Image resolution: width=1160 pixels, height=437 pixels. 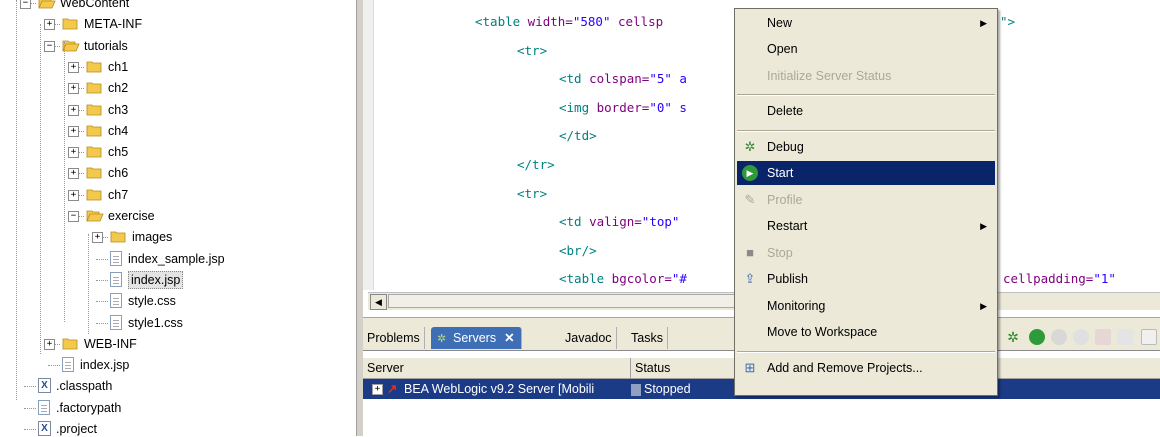 I want to click on menu-item-publish: ⇪ Publish, so click(x=866, y=279).